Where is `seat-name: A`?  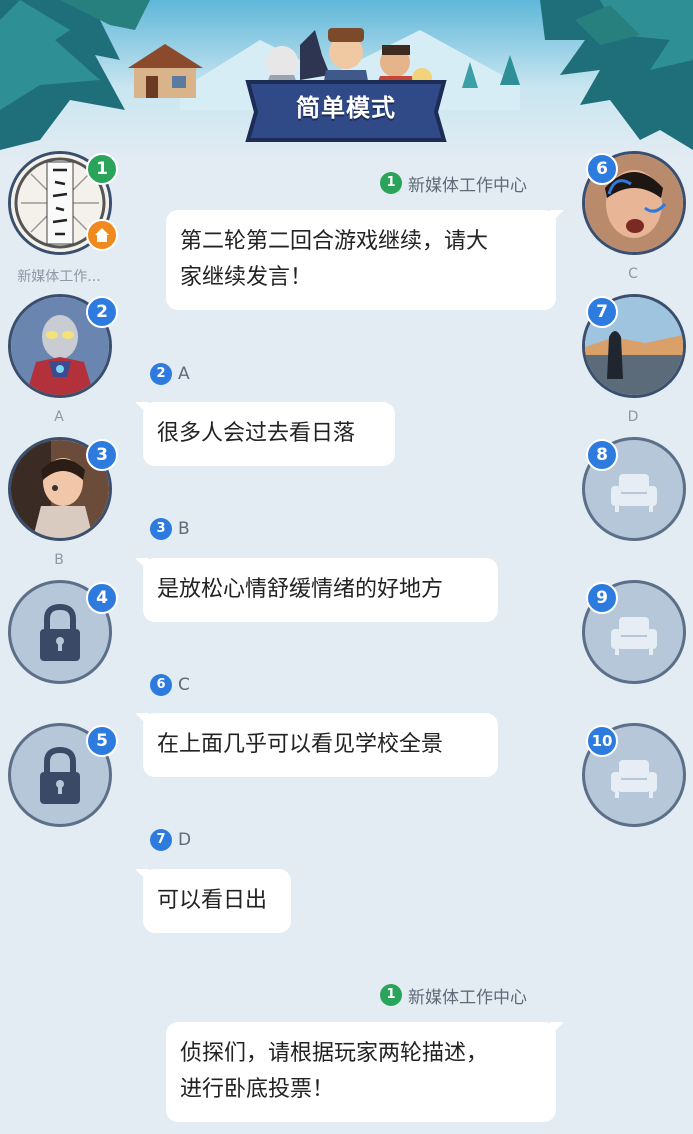
seat-name: A is located at coordinates (59, 417).